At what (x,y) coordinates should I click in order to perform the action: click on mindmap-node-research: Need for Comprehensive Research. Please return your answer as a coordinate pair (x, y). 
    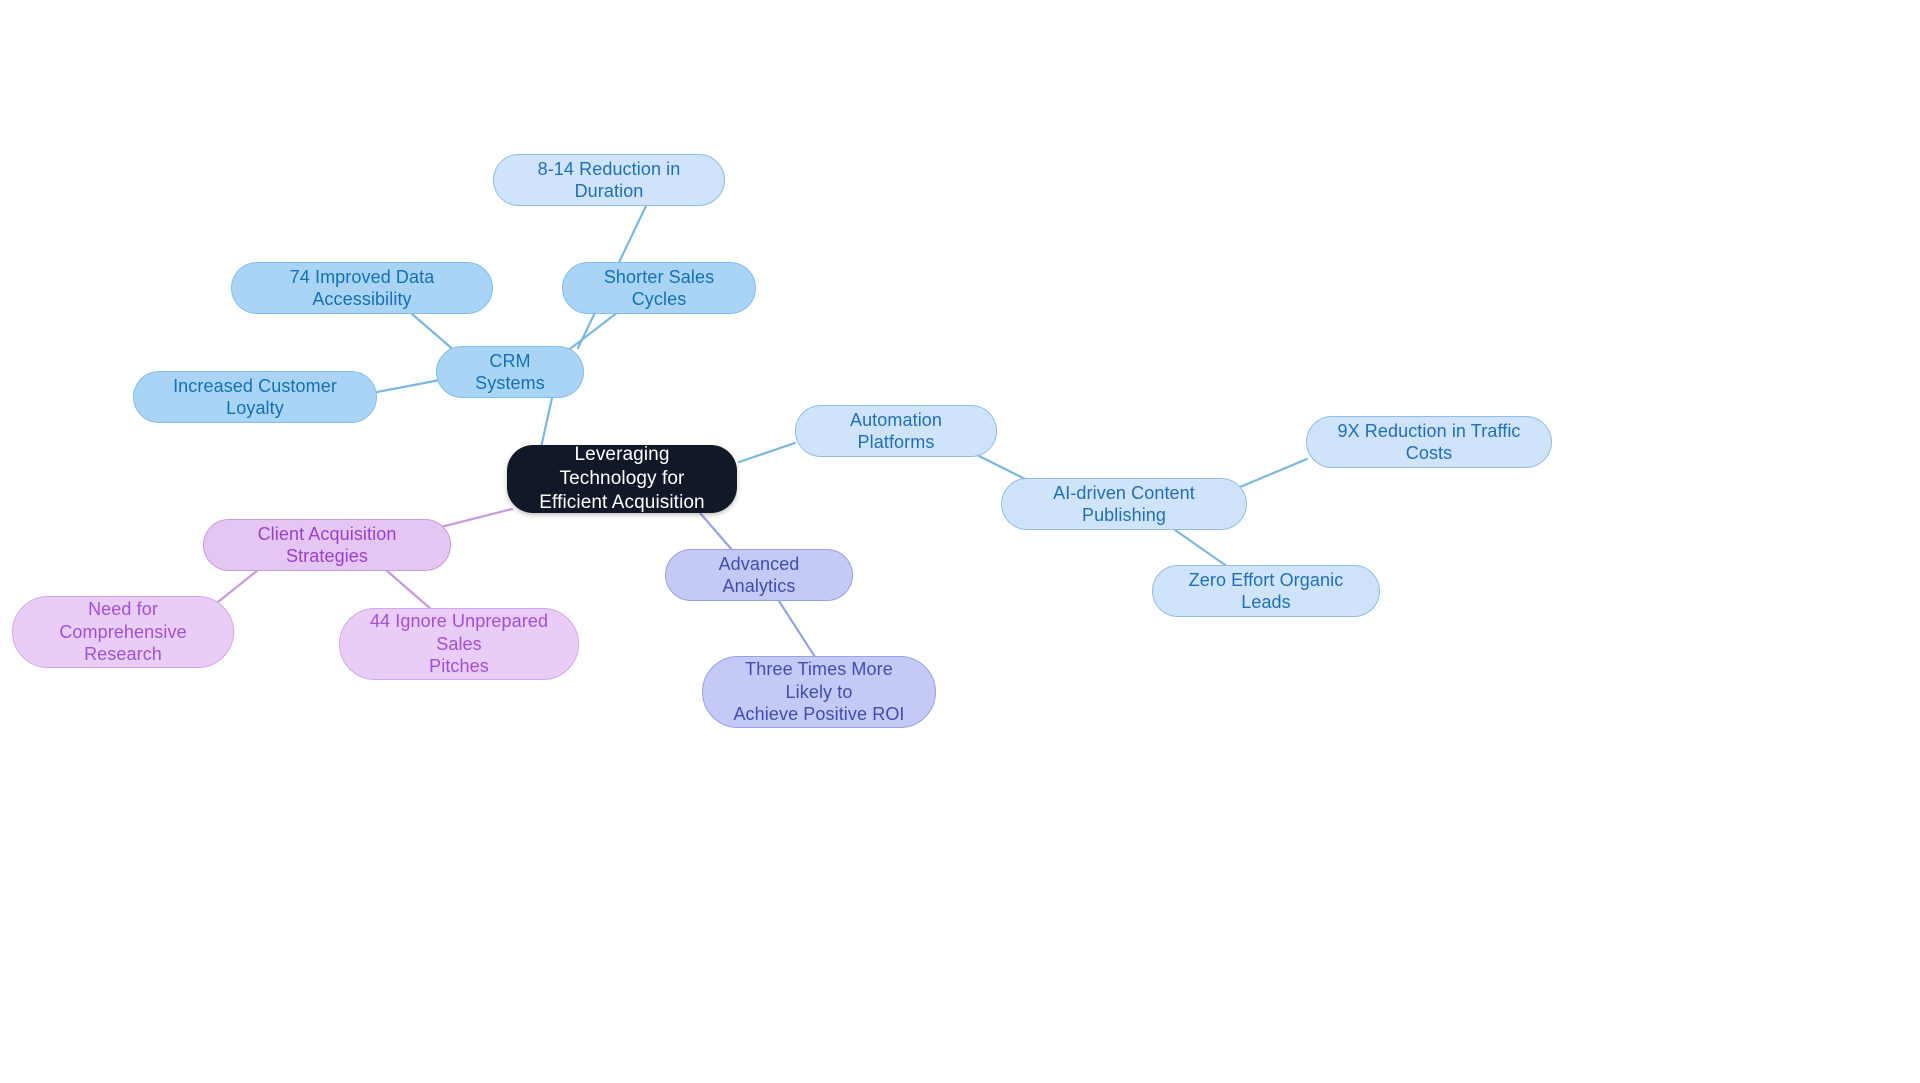
    Looking at the image, I should click on (123, 632).